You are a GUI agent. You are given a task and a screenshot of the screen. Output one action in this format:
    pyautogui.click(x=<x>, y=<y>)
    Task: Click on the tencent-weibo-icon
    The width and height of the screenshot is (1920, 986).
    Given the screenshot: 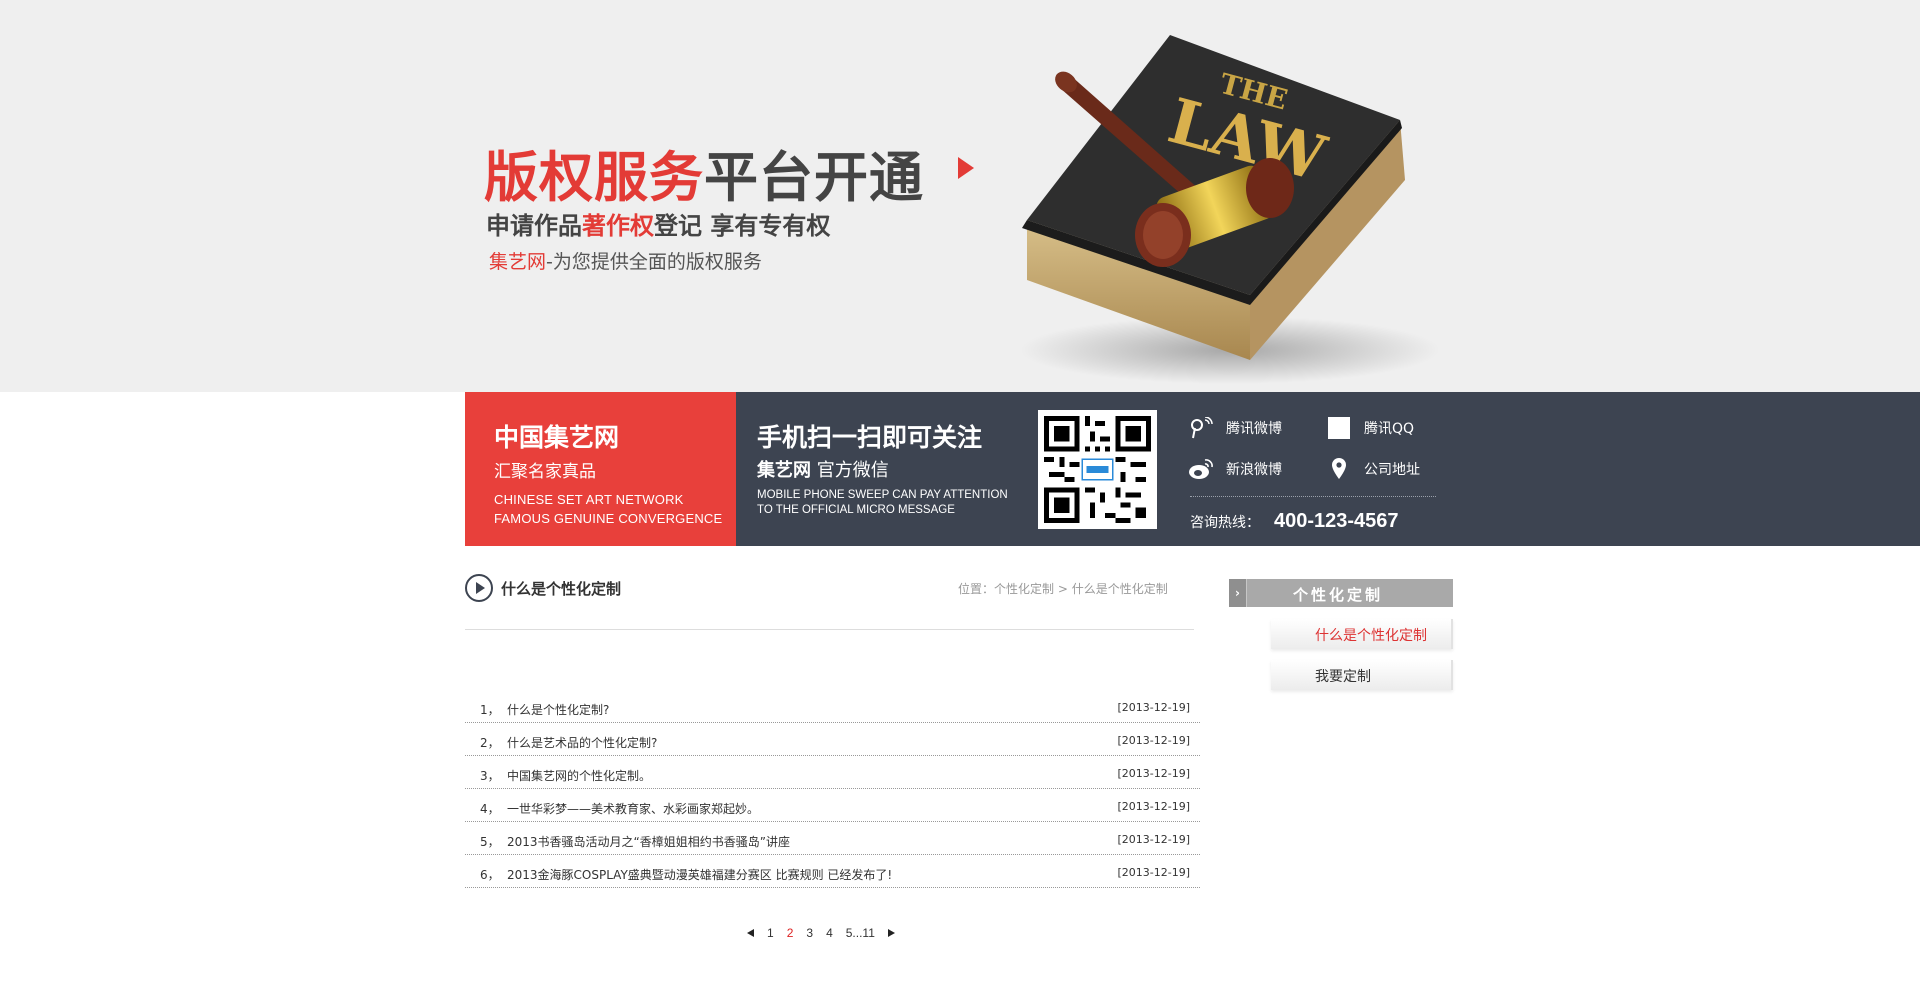 What is the action you would take?
    pyautogui.click(x=1201, y=428)
    